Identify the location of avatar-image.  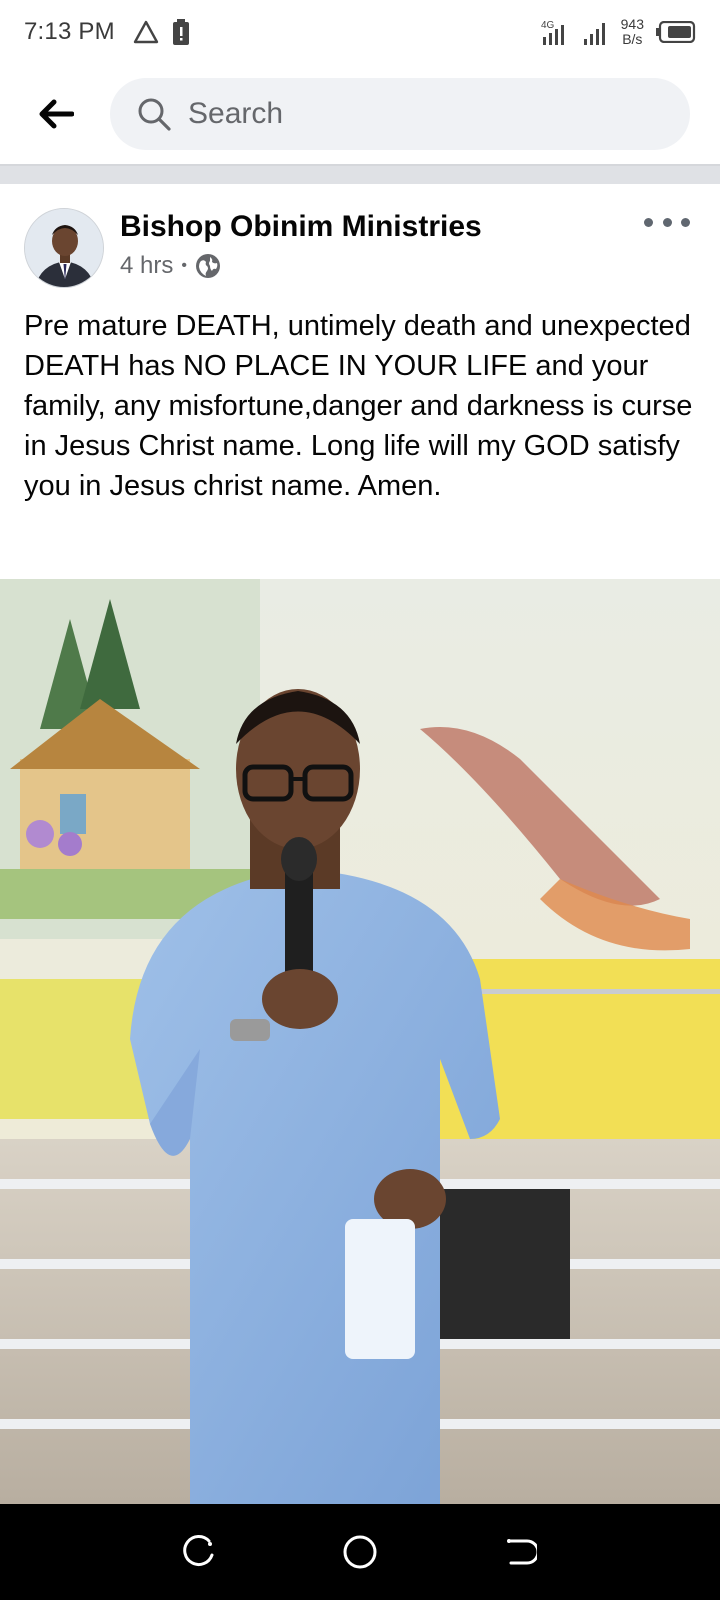
(64, 248).